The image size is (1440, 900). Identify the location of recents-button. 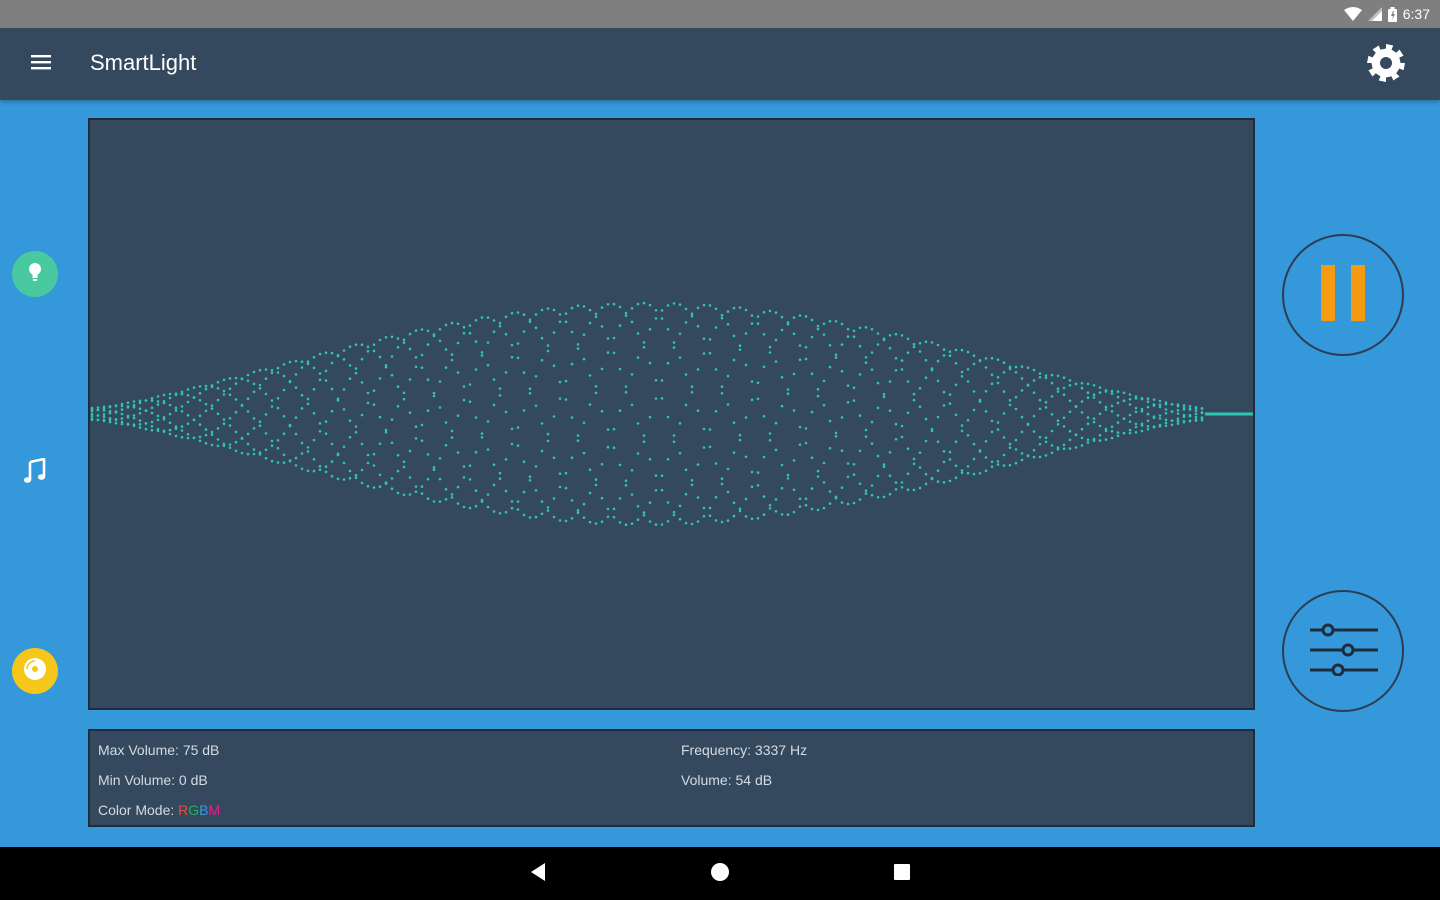
(902, 874).